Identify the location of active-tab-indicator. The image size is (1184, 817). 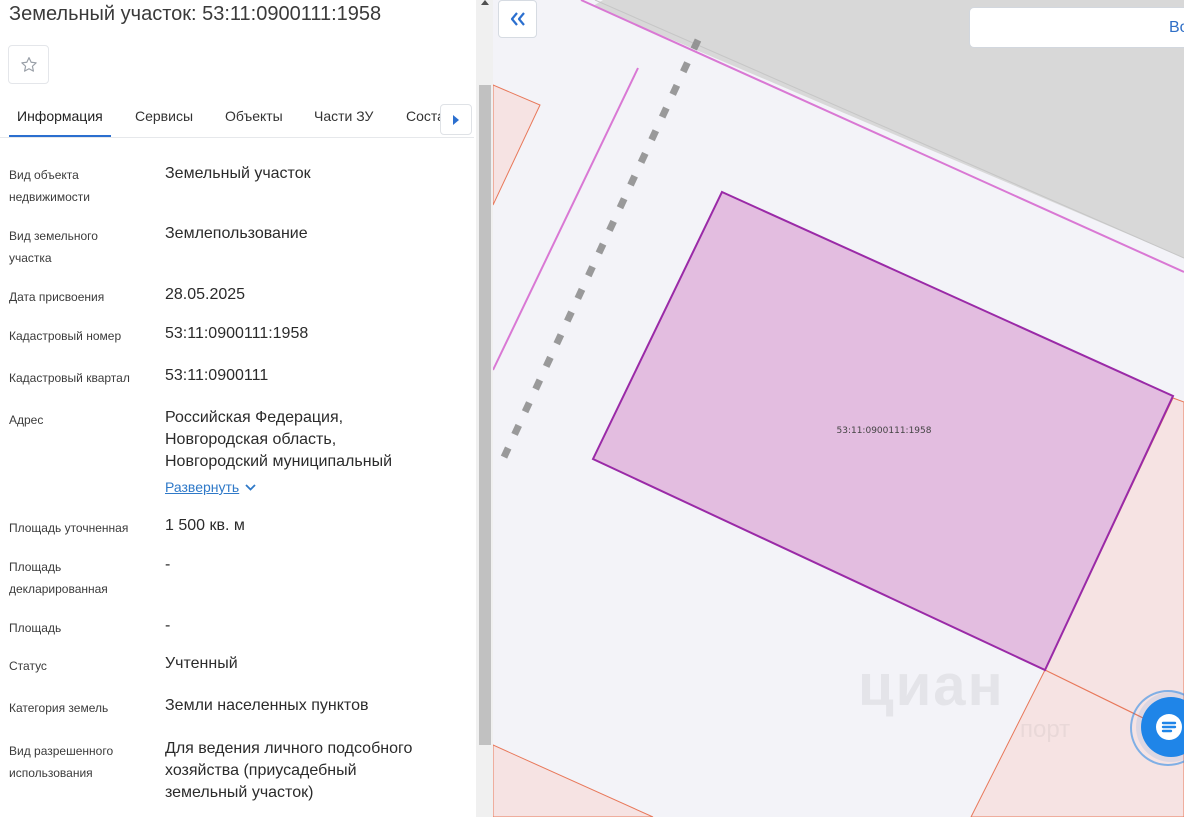
(60, 136).